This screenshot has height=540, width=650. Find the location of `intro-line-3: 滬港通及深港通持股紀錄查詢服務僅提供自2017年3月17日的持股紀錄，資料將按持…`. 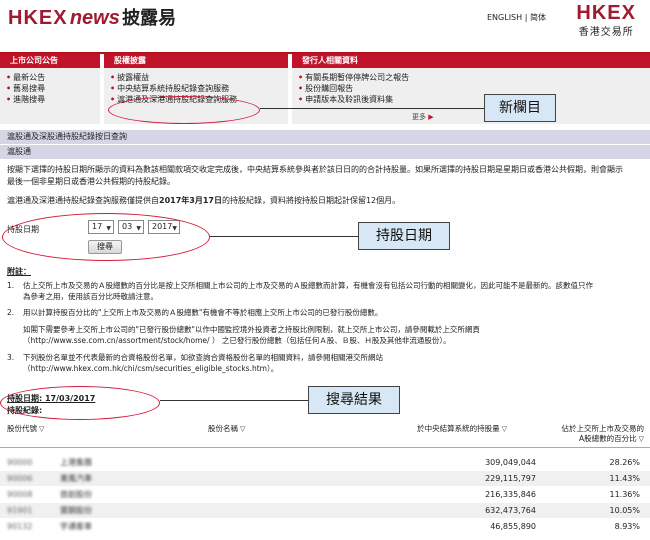

intro-line-3: 滬港通及深港通持股紀錄查詢服務僅提供自2017年3月17日的持股紀錄，資料將按持… is located at coordinates (203, 201).